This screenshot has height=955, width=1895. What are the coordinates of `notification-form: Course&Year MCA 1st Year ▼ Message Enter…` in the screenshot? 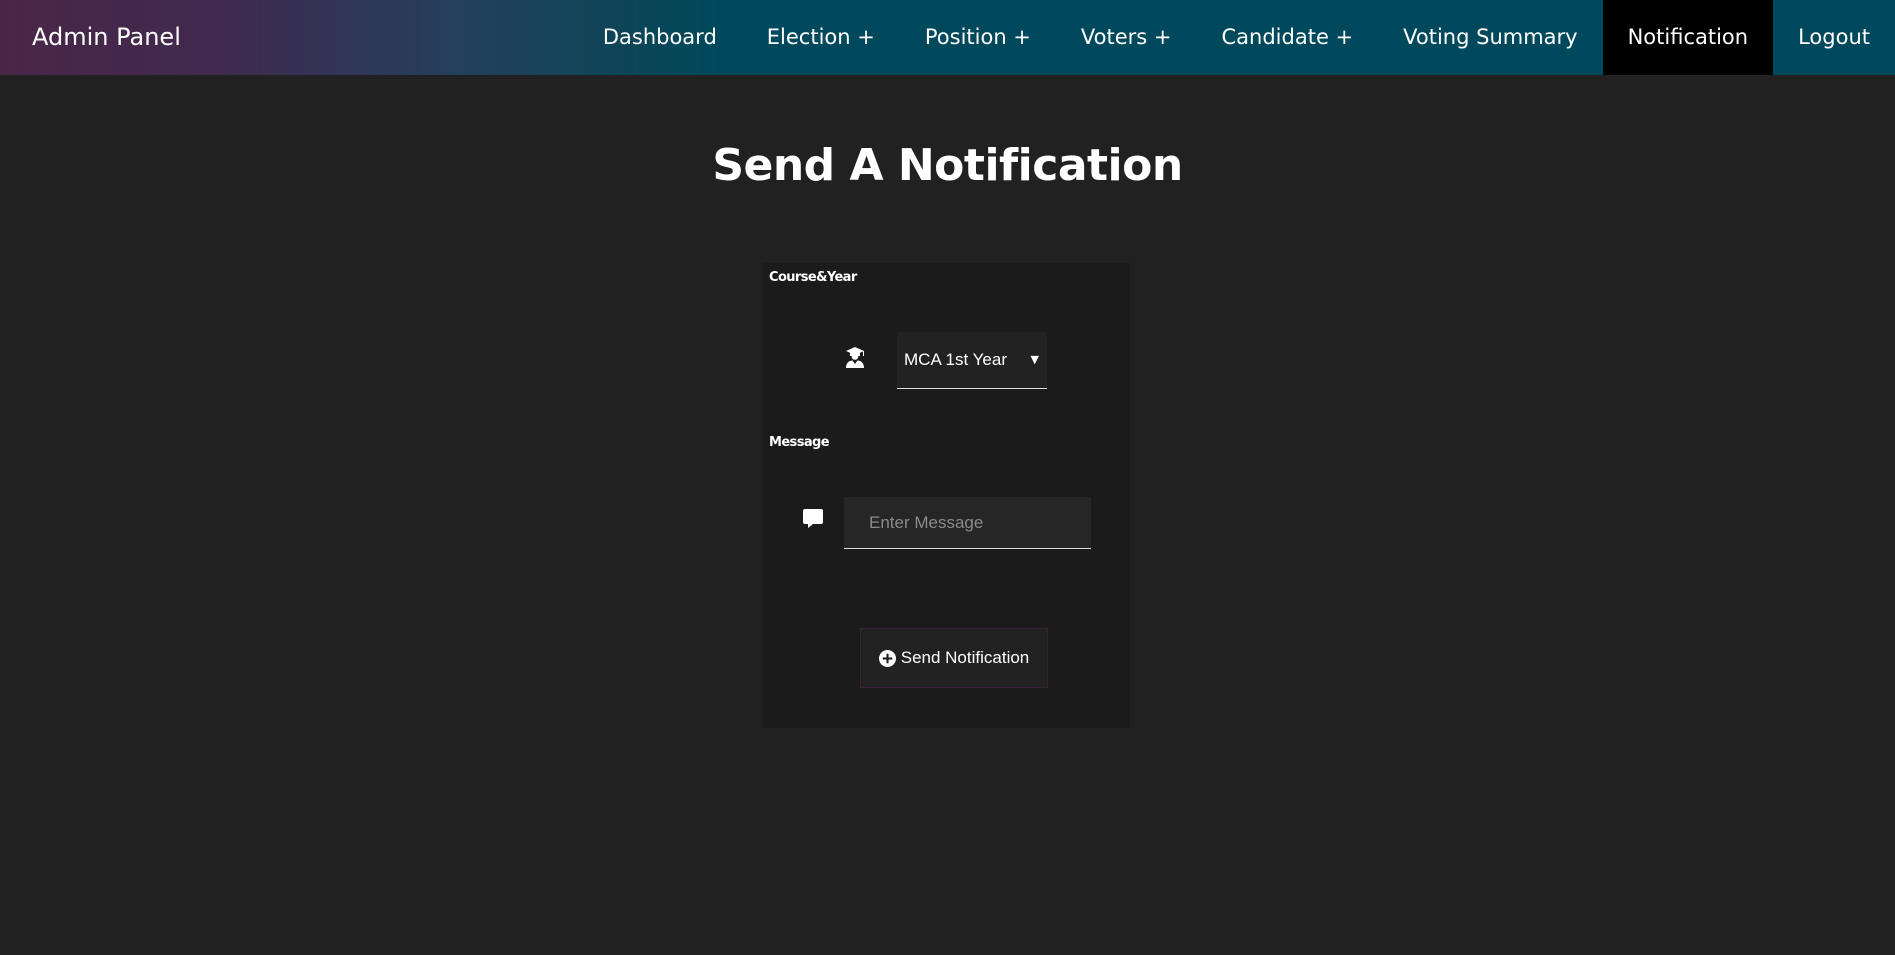 It's located at (946, 495).